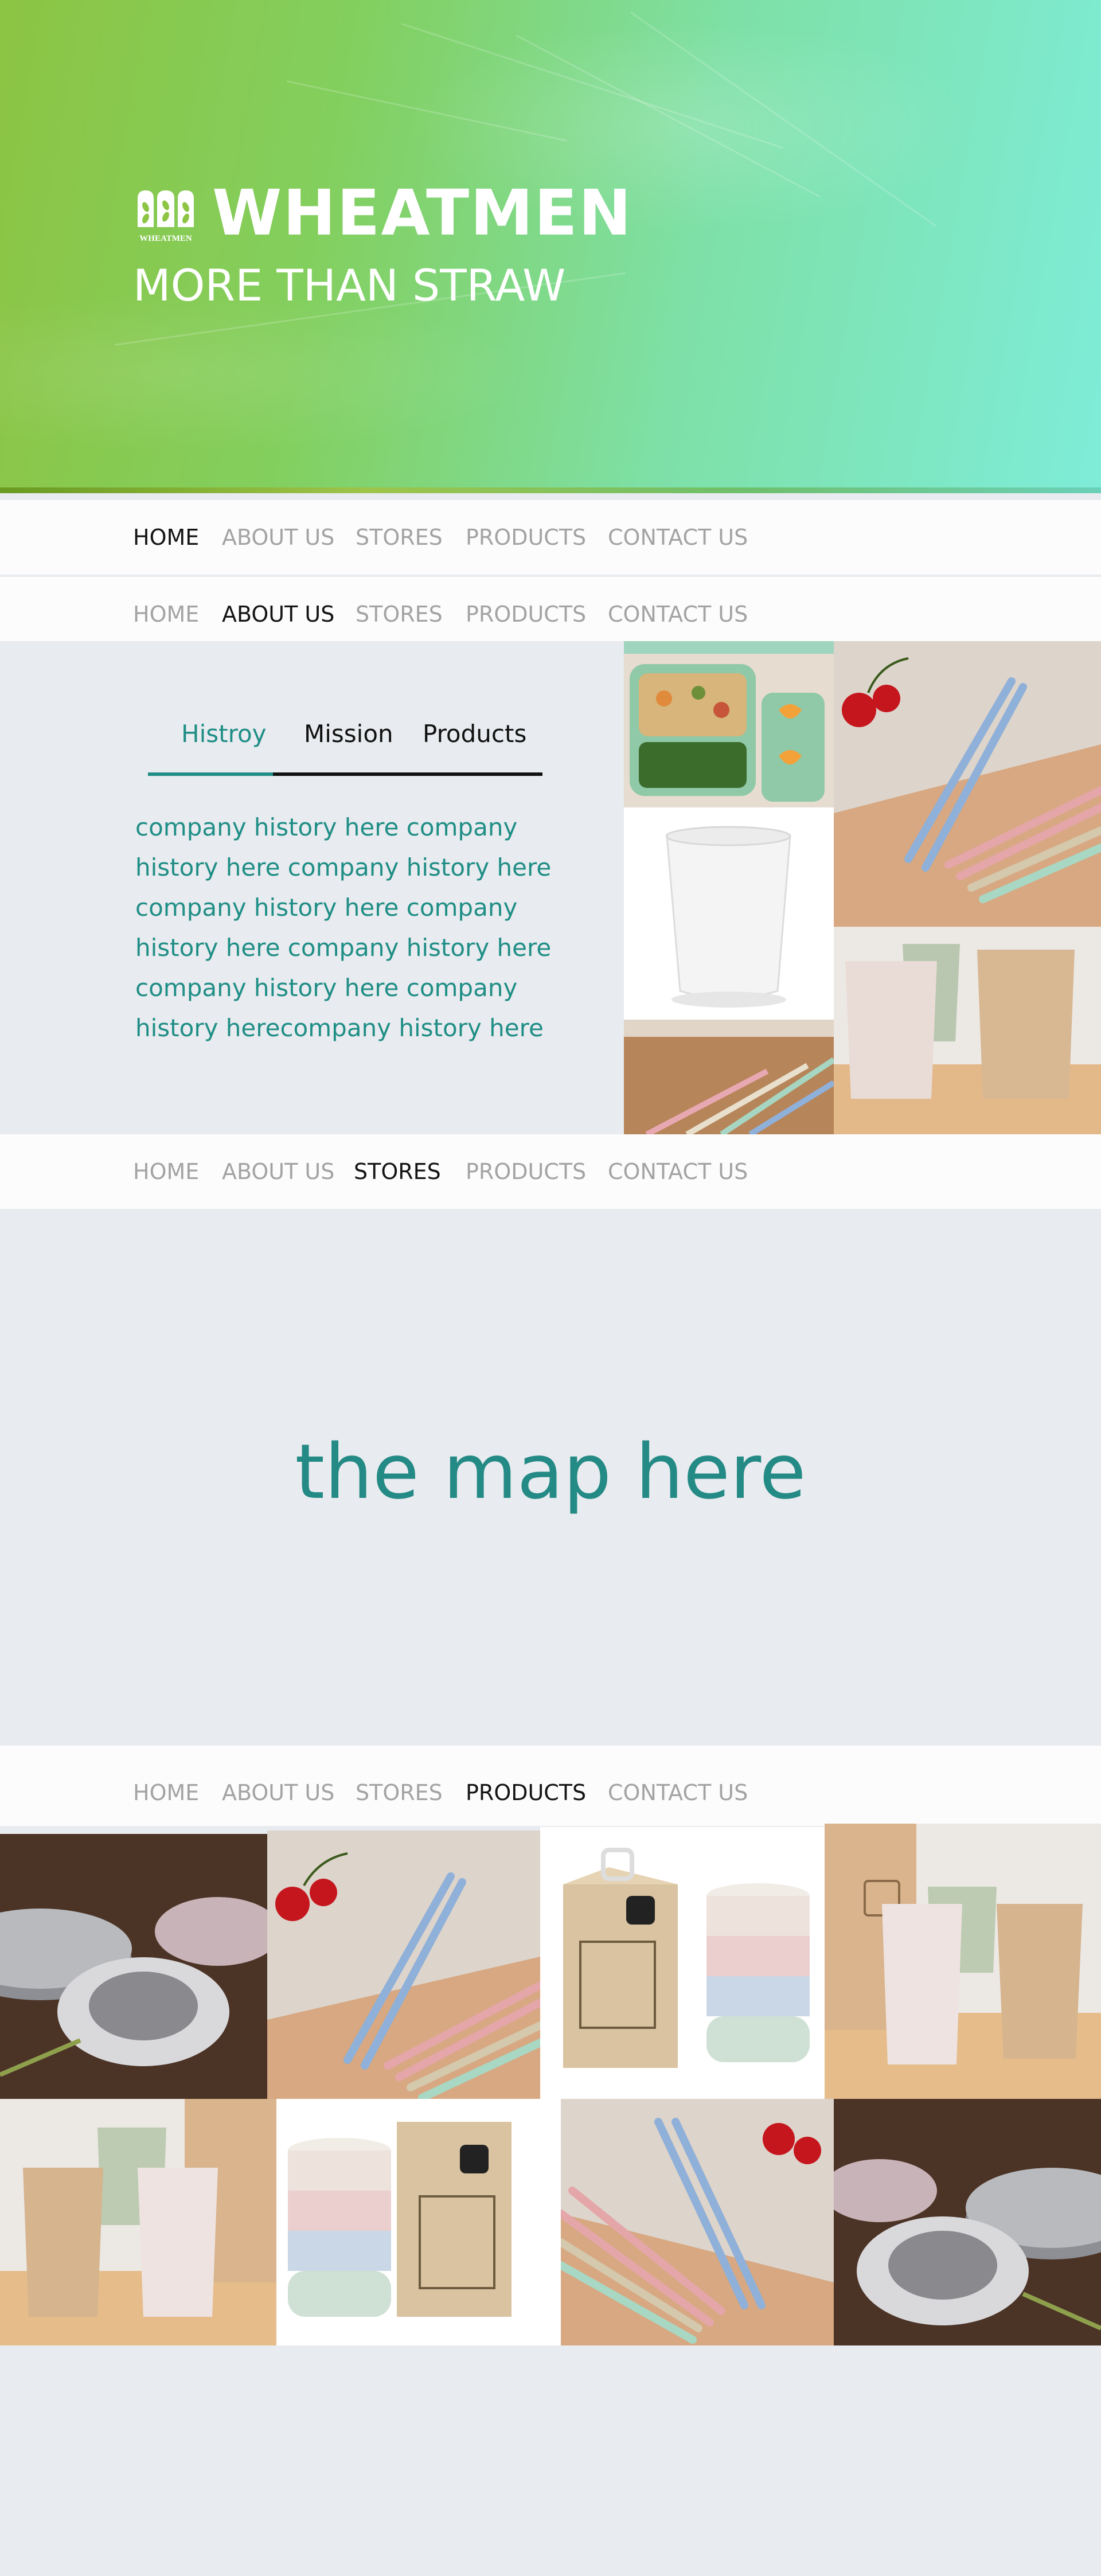 This screenshot has width=1101, height=2576. I want to click on tab-history: Histroy, so click(224, 734).